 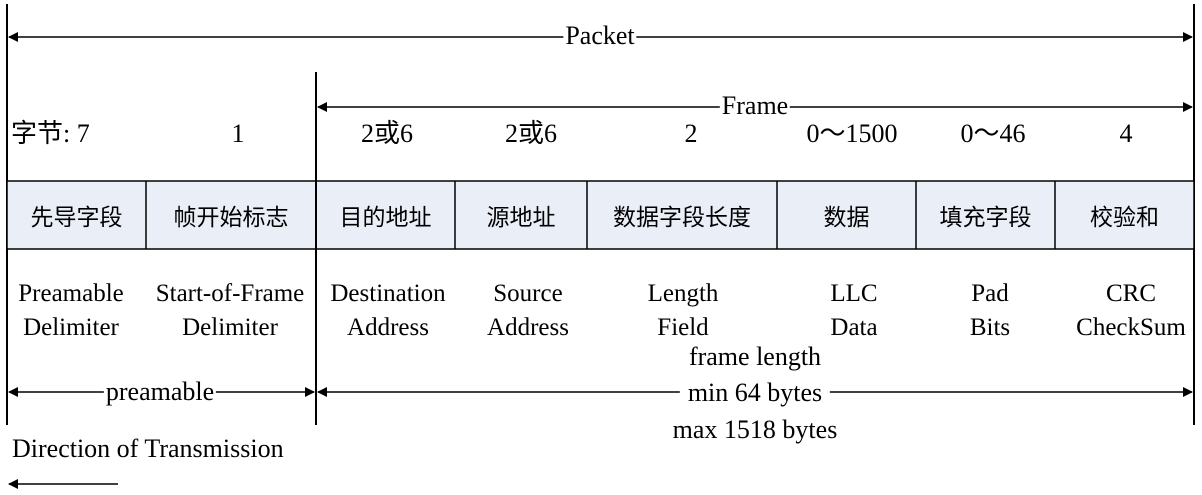 What do you see at coordinates (238, 133) in the screenshot?
I see `byte-count: 1` at bounding box center [238, 133].